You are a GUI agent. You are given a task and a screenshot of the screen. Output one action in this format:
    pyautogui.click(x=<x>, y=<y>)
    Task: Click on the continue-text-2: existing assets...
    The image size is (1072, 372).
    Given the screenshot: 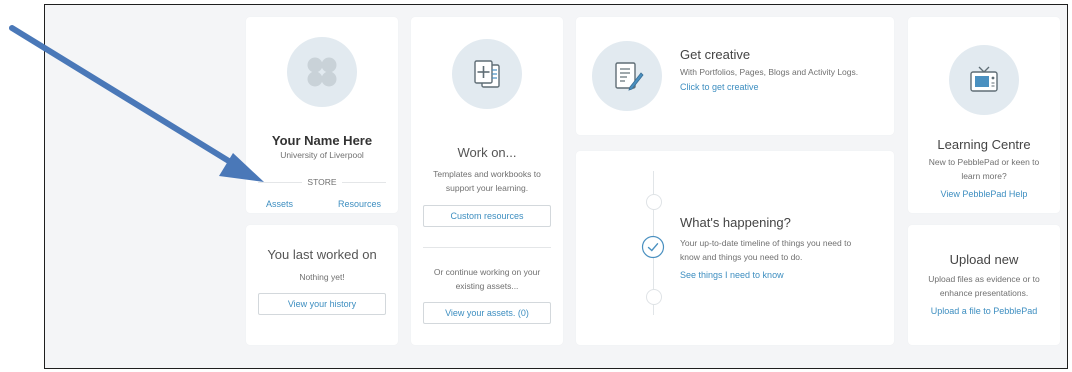 What is the action you would take?
    pyautogui.click(x=487, y=286)
    